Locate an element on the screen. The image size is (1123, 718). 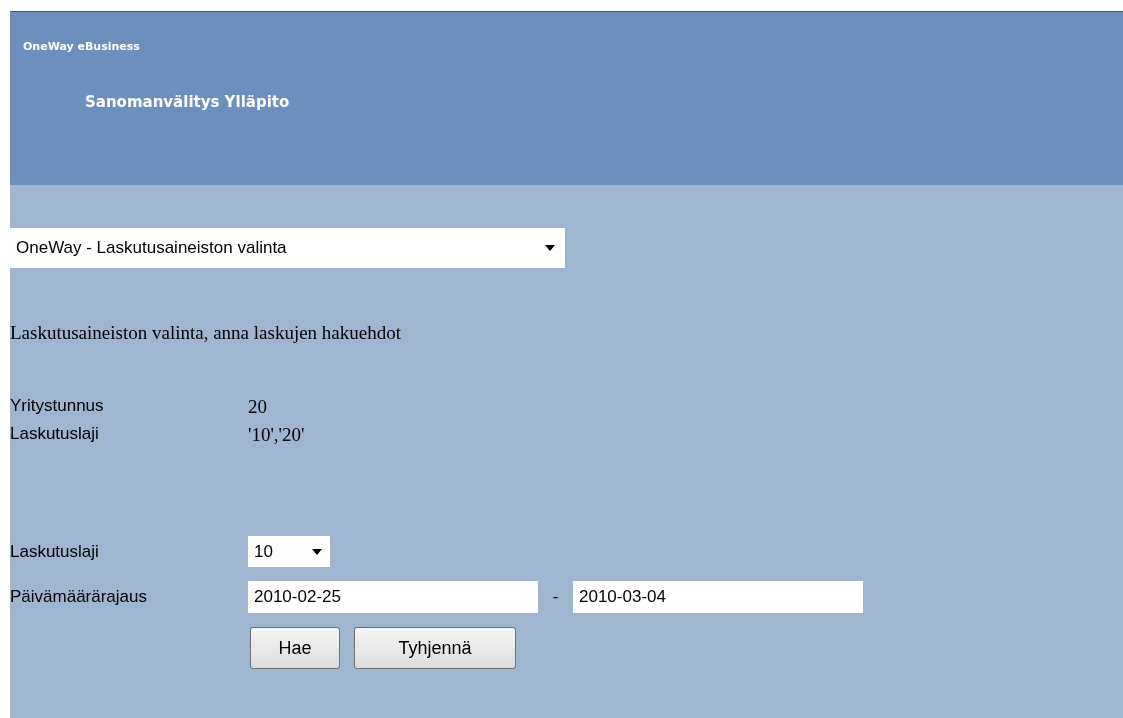
field-value: '10','20' is located at coordinates (277, 435).